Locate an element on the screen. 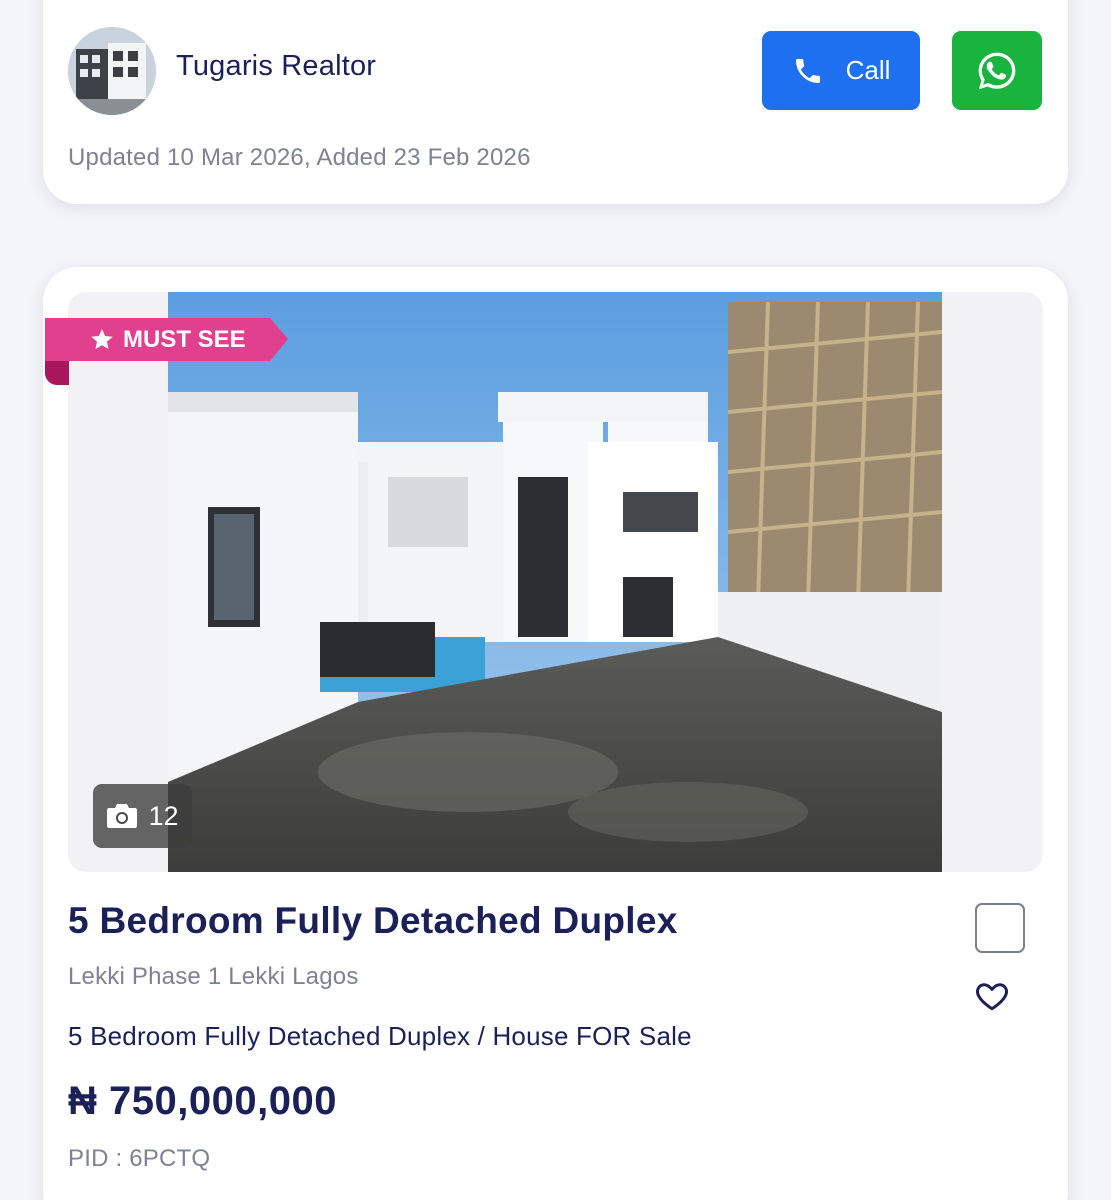  ribbon-fold is located at coordinates (57, 373).